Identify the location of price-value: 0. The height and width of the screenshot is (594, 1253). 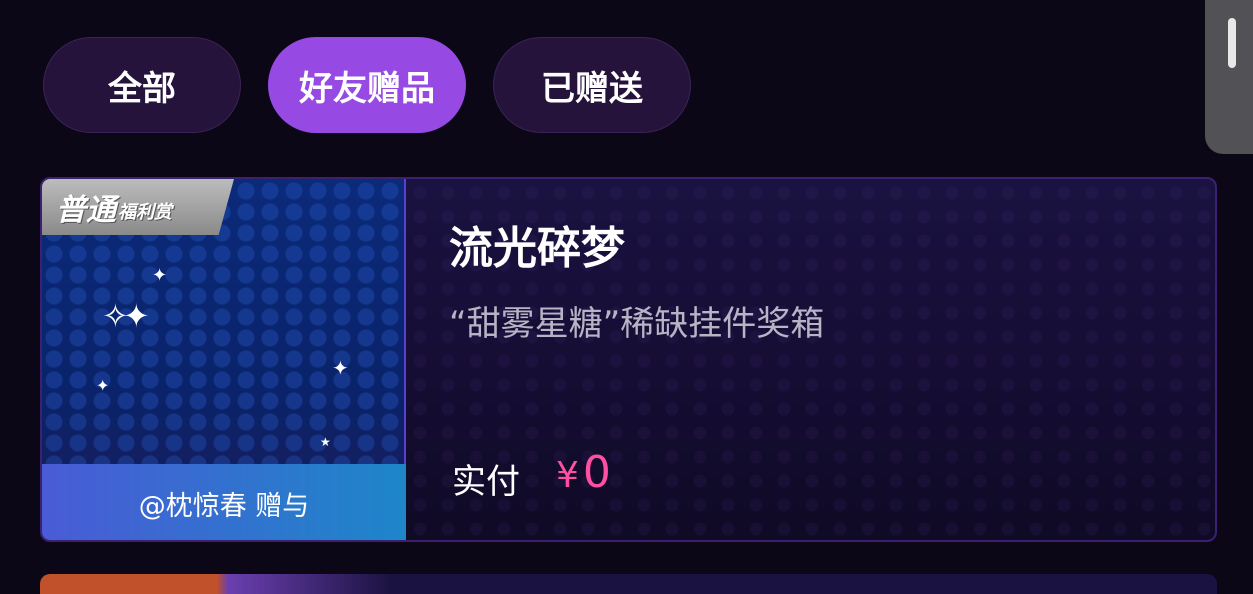
(596, 472).